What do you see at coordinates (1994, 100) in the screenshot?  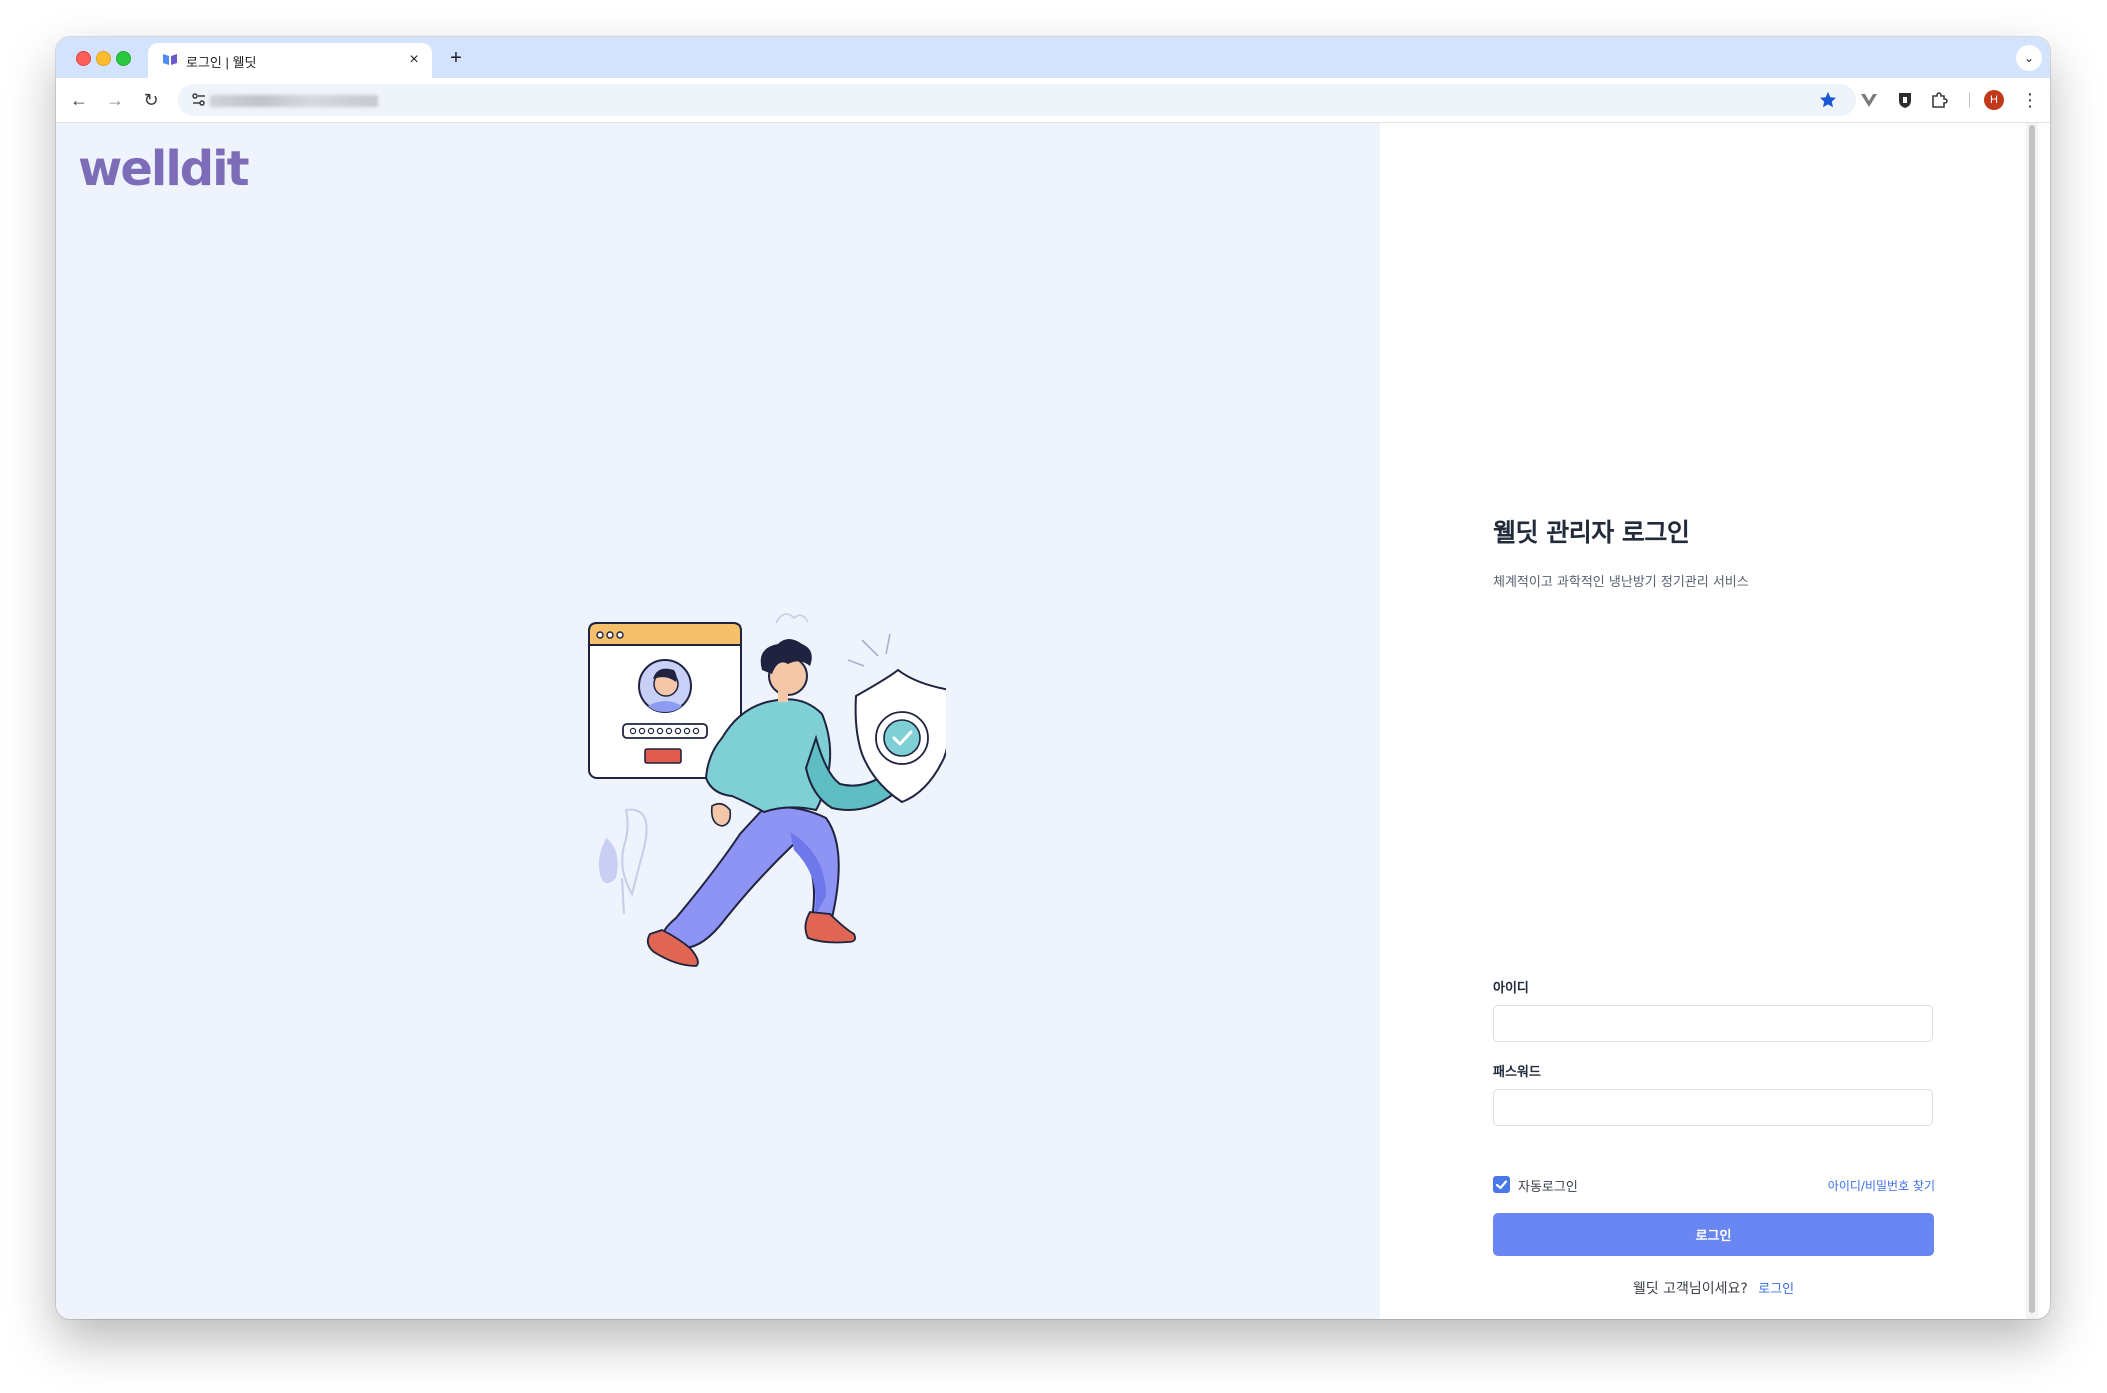 I see `profile-avatar: H` at bounding box center [1994, 100].